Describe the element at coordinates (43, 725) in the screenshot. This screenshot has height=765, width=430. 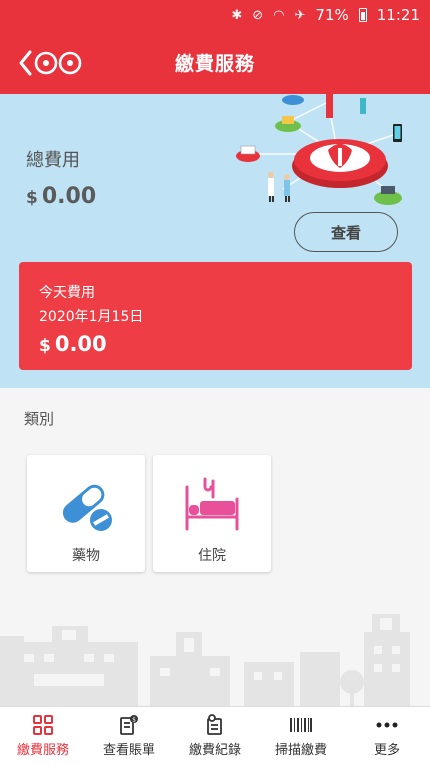
I see `payment-service-icon` at that location.